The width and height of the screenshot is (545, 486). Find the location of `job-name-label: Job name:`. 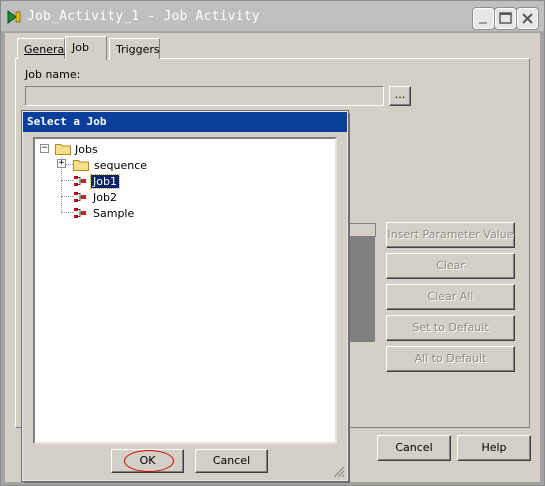

job-name-label: Job name: is located at coordinates (53, 74).